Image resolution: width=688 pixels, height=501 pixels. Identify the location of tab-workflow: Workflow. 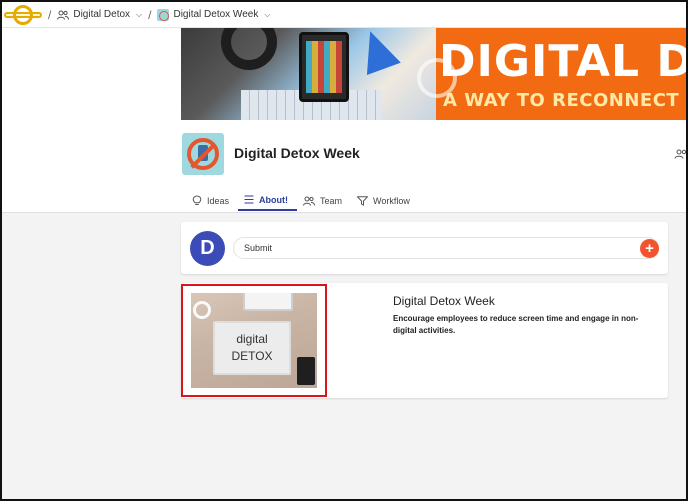
(385, 200).